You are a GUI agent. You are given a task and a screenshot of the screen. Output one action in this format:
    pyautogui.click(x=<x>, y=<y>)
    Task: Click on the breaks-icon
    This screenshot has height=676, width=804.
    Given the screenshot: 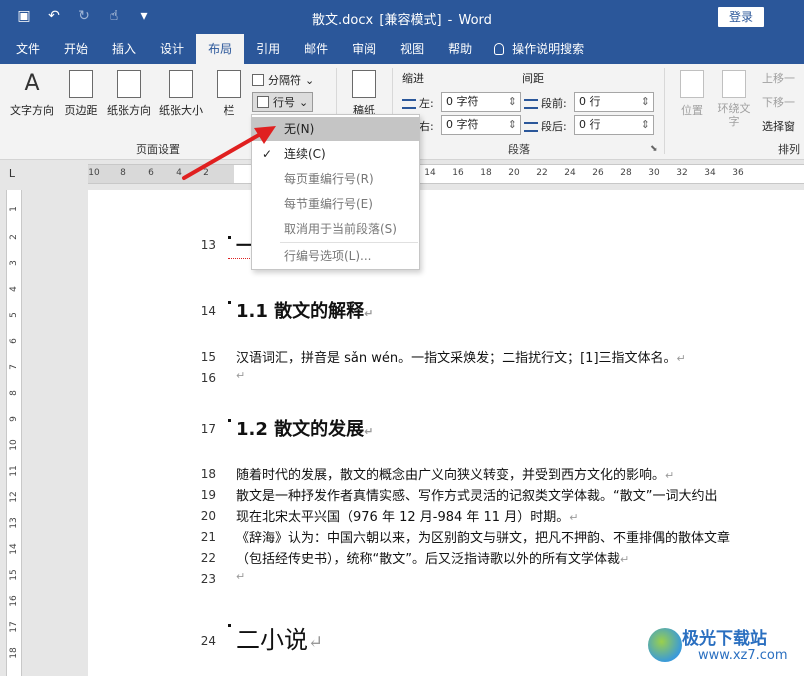 What is the action you would take?
    pyautogui.click(x=258, y=80)
    